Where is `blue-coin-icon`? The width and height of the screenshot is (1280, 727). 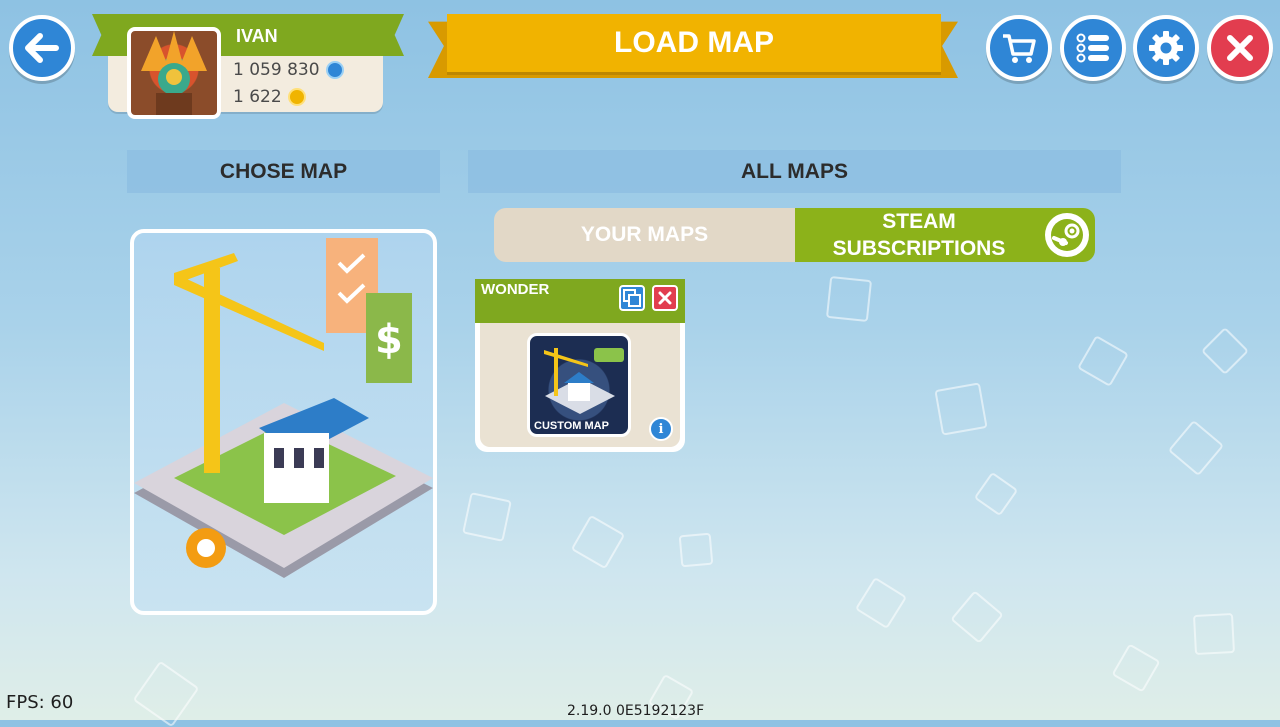
blue-coin-icon is located at coordinates (334, 70).